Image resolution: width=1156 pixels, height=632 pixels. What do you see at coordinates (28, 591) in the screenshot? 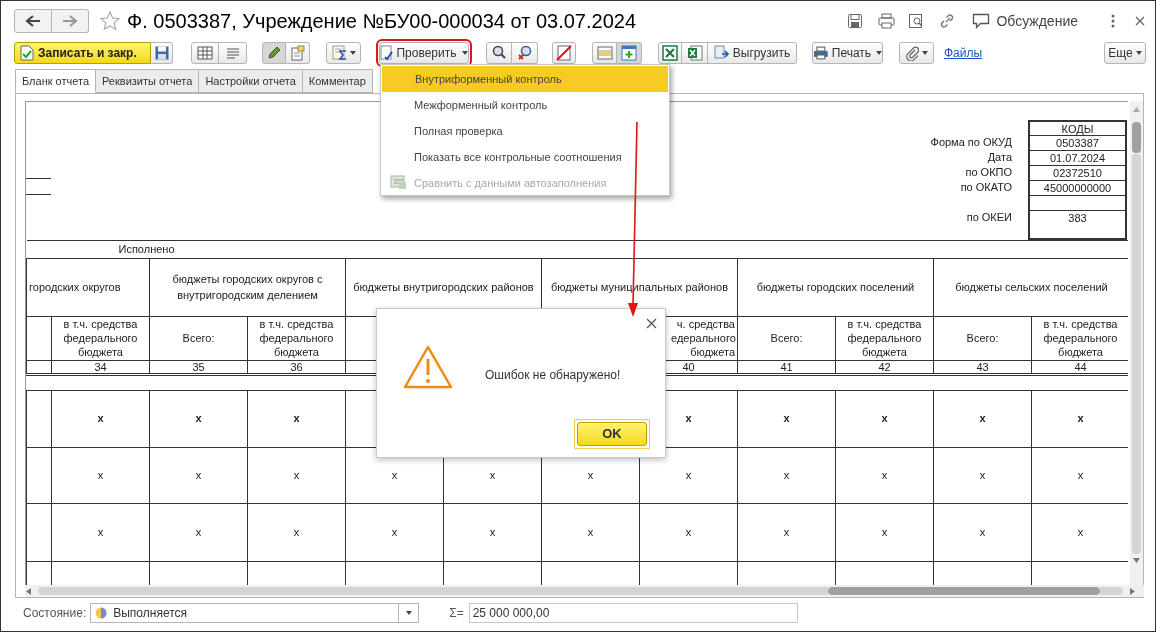
I see `scroll-left-icon` at bounding box center [28, 591].